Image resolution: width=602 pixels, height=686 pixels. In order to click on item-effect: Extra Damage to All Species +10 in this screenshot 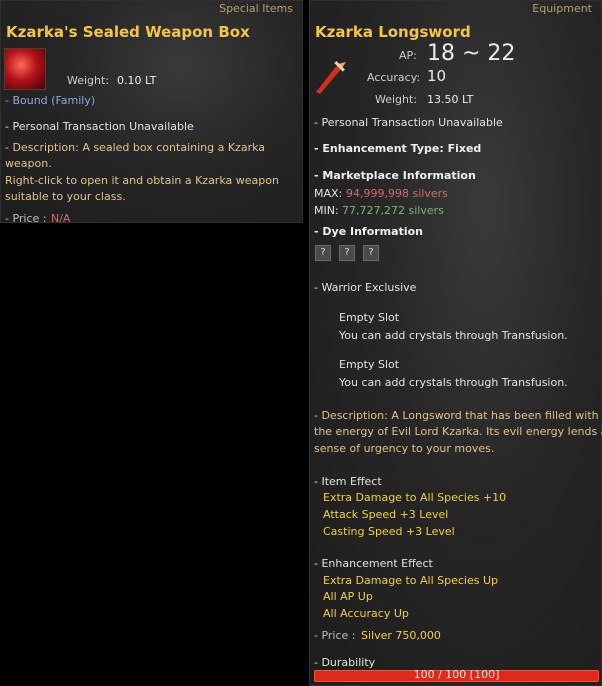, I will do `click(415, 497)`.